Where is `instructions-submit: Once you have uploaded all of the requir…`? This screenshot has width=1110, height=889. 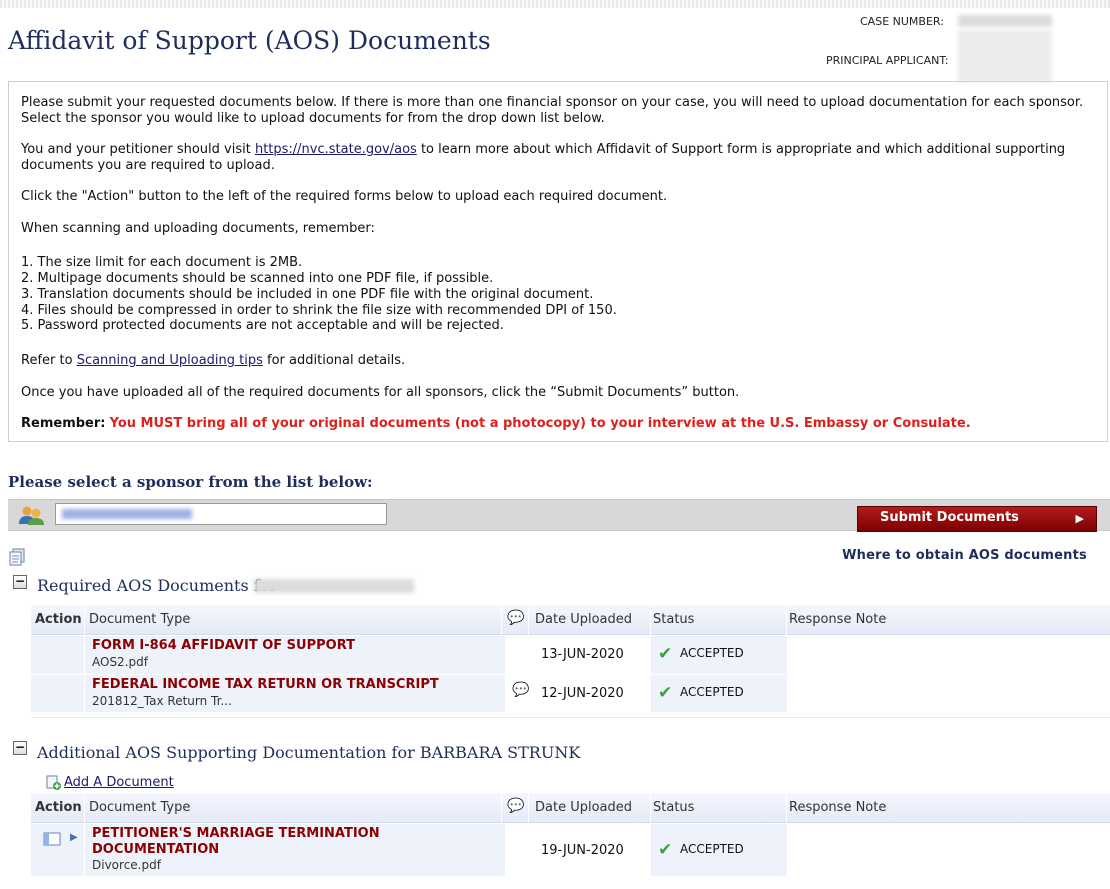 instructions-submit: Once you have uploaded all of the requir… is located at coordinates (380, 392).